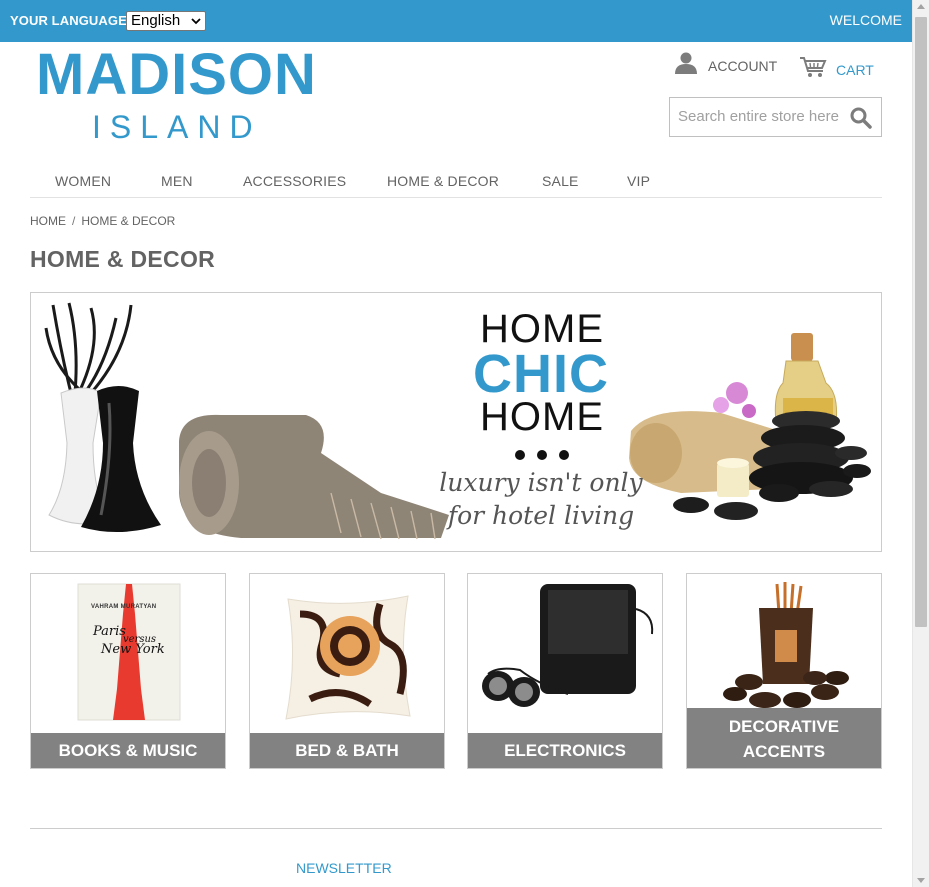  I want to click on nav-item-women: WOMEN, so click(83, 181).